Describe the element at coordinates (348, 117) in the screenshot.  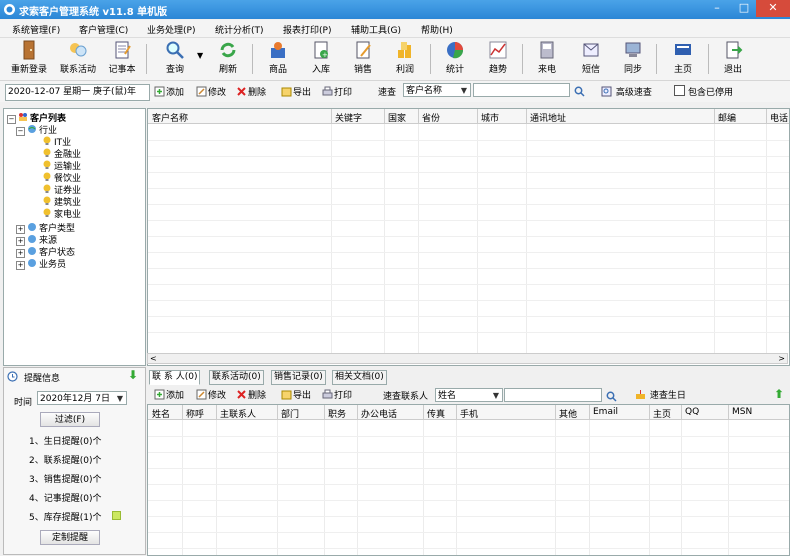
I see `column-header: 关键字` at that location.